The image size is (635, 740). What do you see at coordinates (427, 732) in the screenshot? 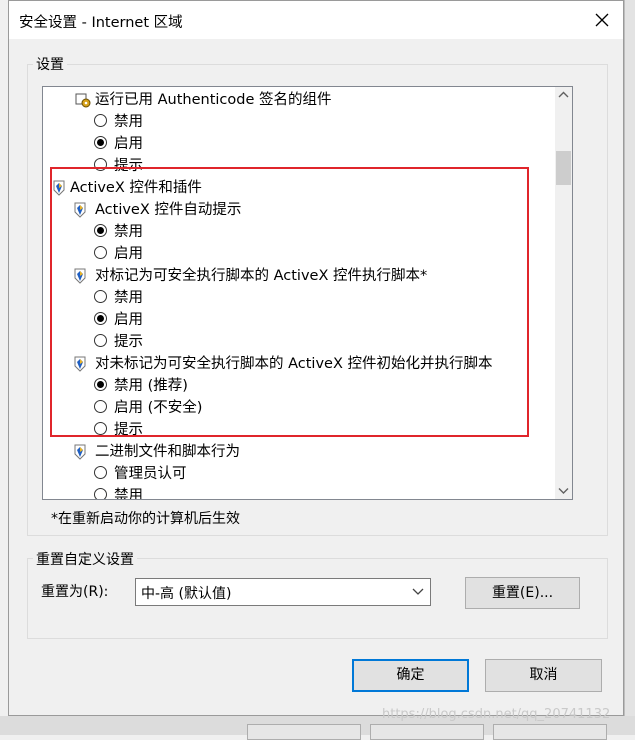
I see `background-cancel-button` at bounding box center [427, 732].